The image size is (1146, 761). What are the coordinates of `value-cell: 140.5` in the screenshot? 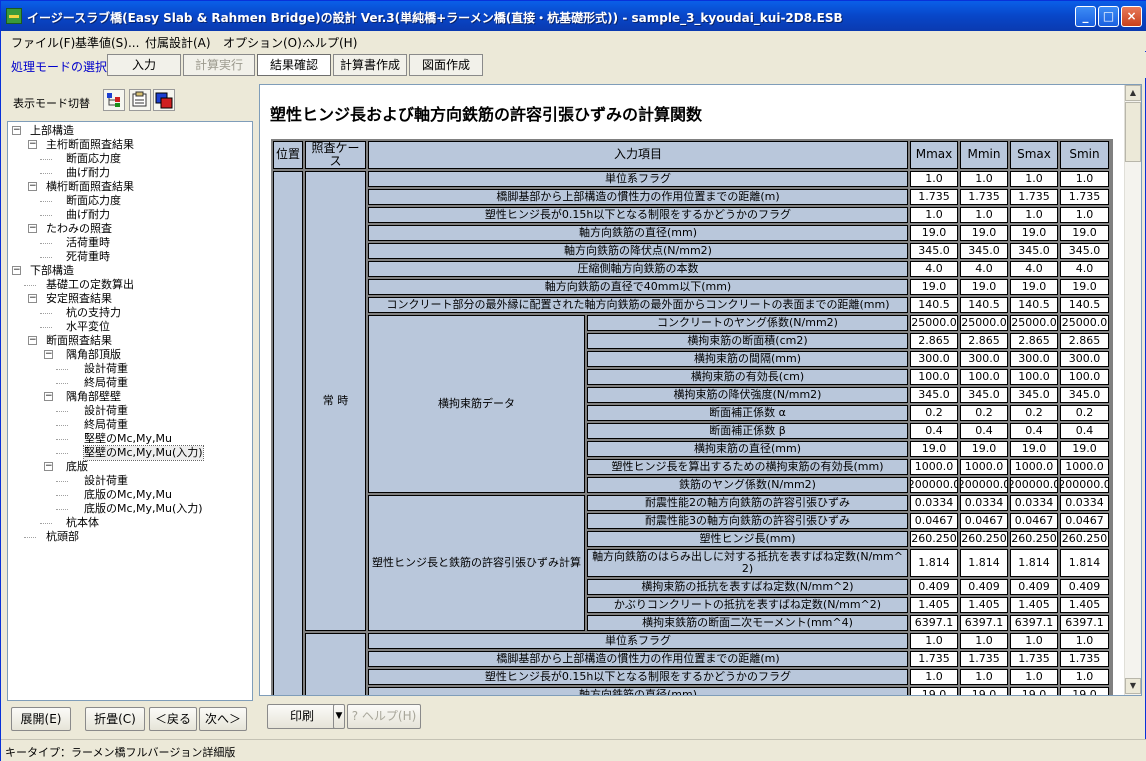 It's located at (934, 305).